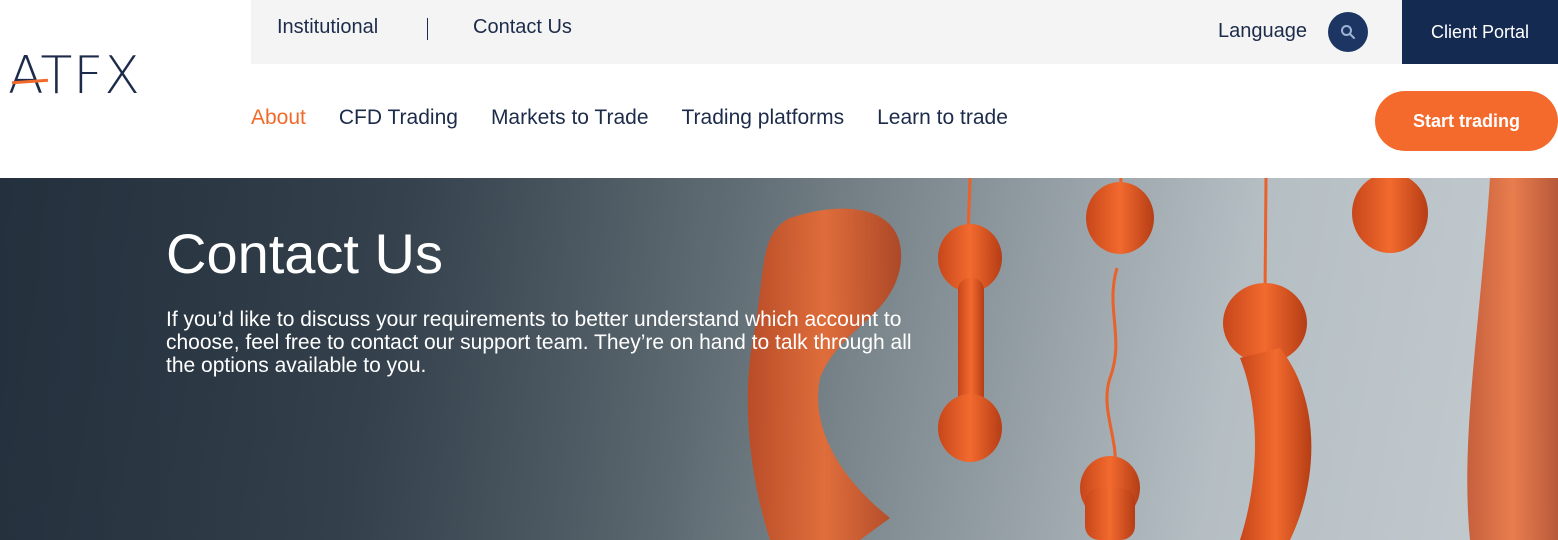 Image resolution: width=1558 pixels, height=540 pixels. What do you see at coordinates (304, 253) in the screenshot?
I see `page-title: Contact Us` at bounding box center [304, 253].